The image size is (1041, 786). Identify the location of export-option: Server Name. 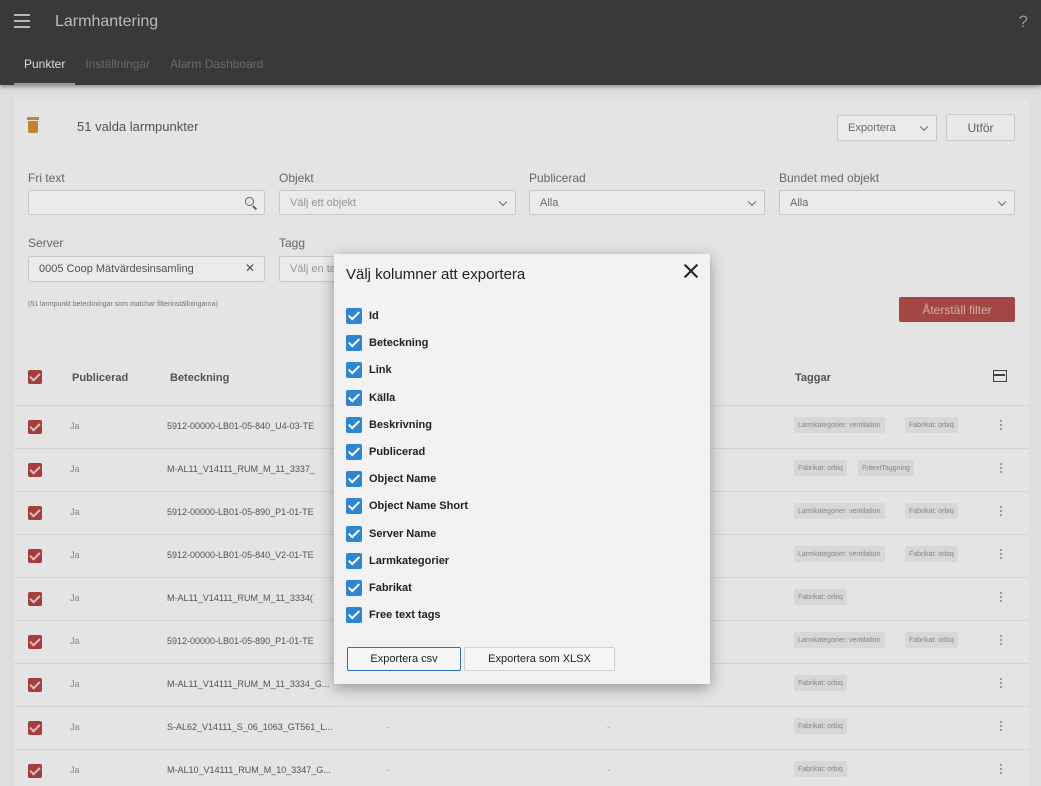
(391, 533).